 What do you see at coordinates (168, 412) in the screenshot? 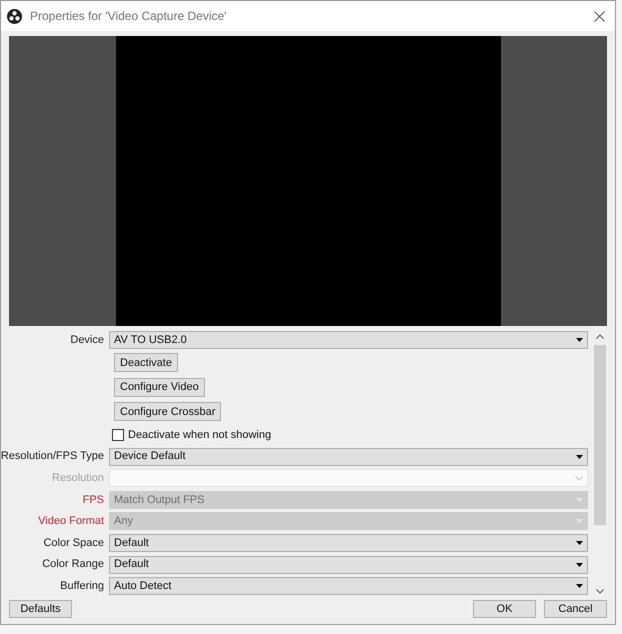
I see `action-button: Configure Crossbar` at bounding box center [168, 412].